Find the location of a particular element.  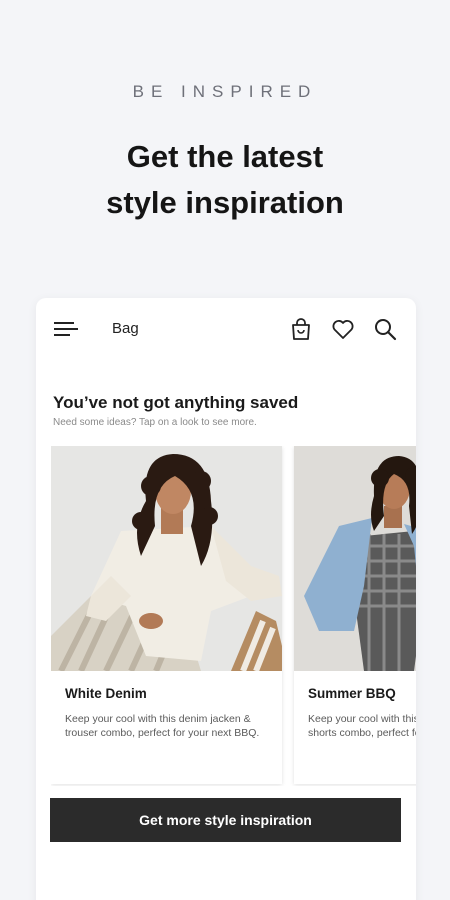

menu-icon is located at coordinates (66, 329).